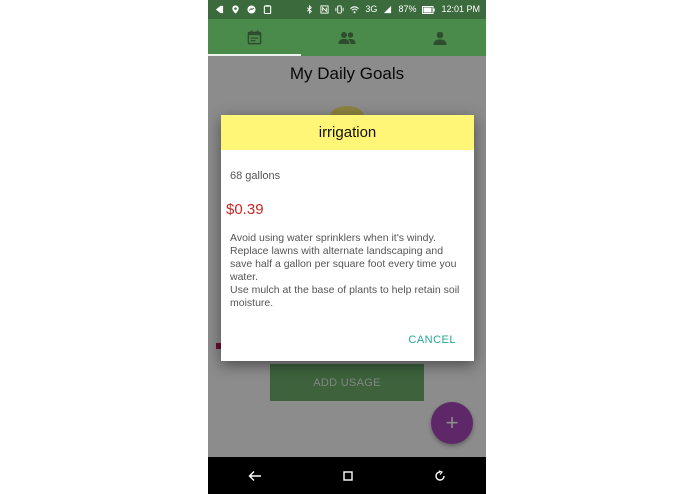  Describe the element at coordinates (371, 9) in the screenshot. I see `network-type-label: 3G` at that location.